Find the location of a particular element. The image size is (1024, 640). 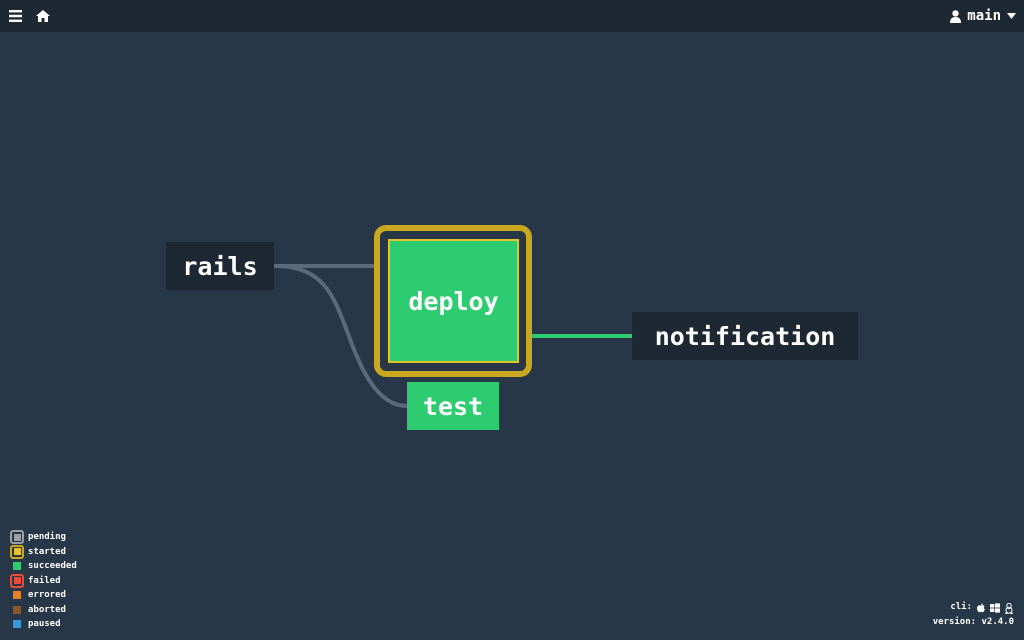

footer-info: cli: version: v2.4.0 is located at coordinates (973, 615).